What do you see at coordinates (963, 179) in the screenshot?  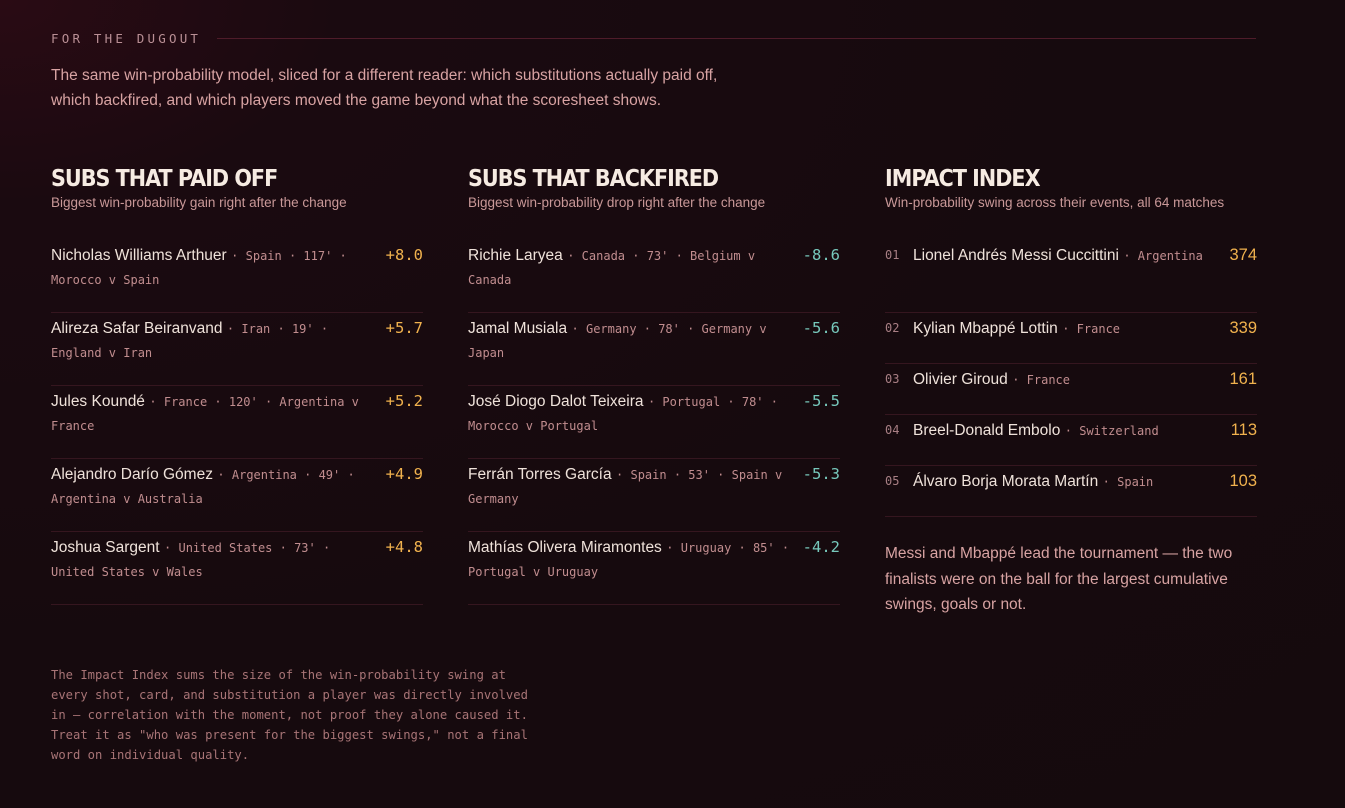 I see `section-title: IMPACT INDEX` at bounding box center [963, 179].